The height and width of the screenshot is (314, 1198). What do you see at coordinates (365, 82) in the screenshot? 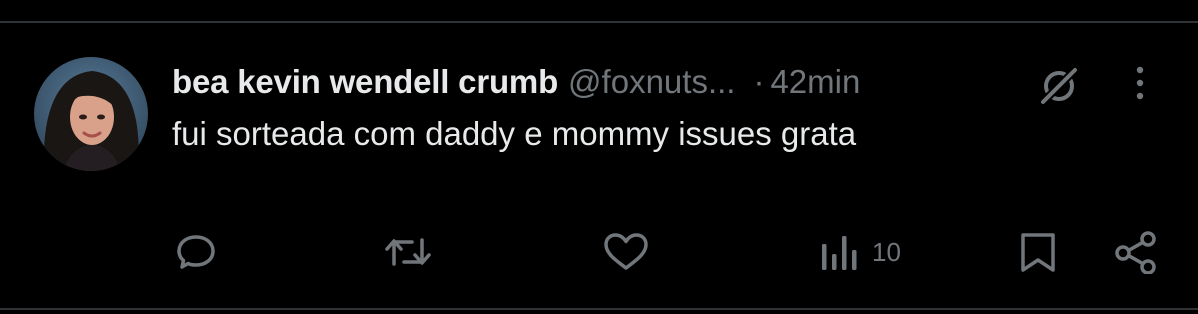
I see `display-name: bea kevin wendell crumb` at bounding box center [365, 82].